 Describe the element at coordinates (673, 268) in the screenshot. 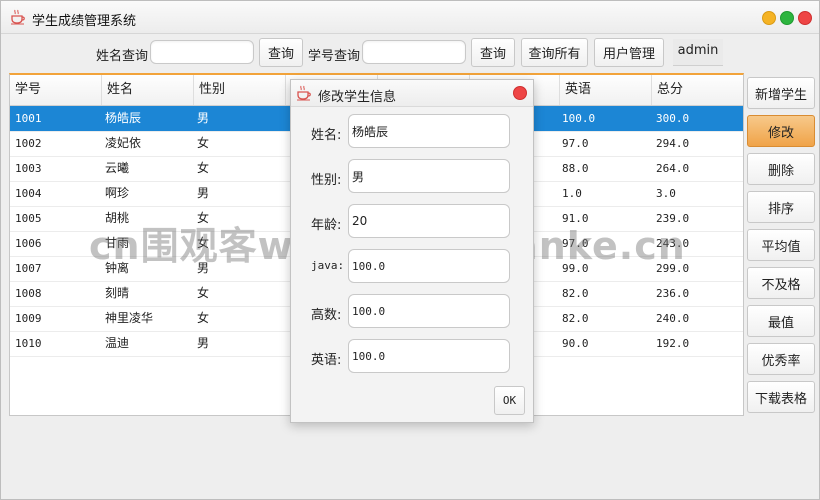

I see `cell-total: 299.0` at that location.